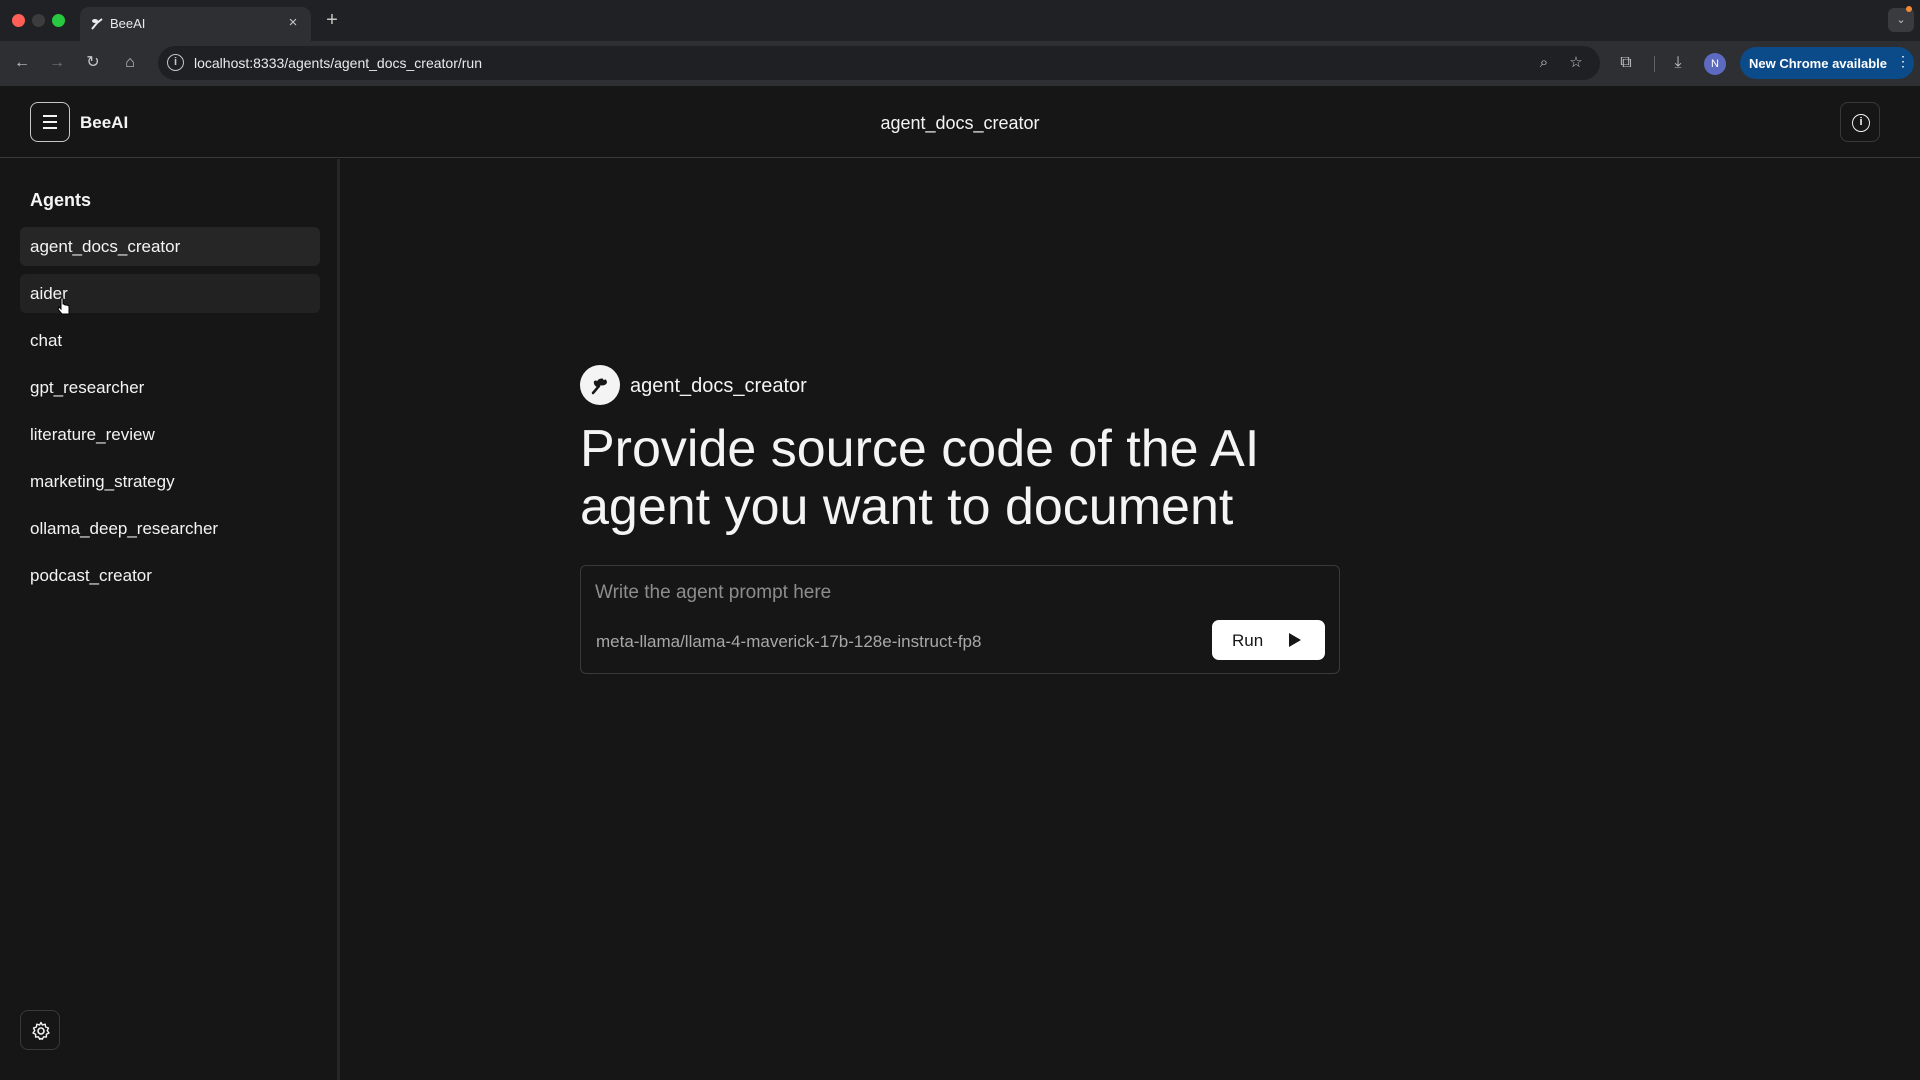 Image resolution: width=1920 pixels, height=1080 pixels. I want to click on agent-name: agent_docs_creator, so click(718, 386).